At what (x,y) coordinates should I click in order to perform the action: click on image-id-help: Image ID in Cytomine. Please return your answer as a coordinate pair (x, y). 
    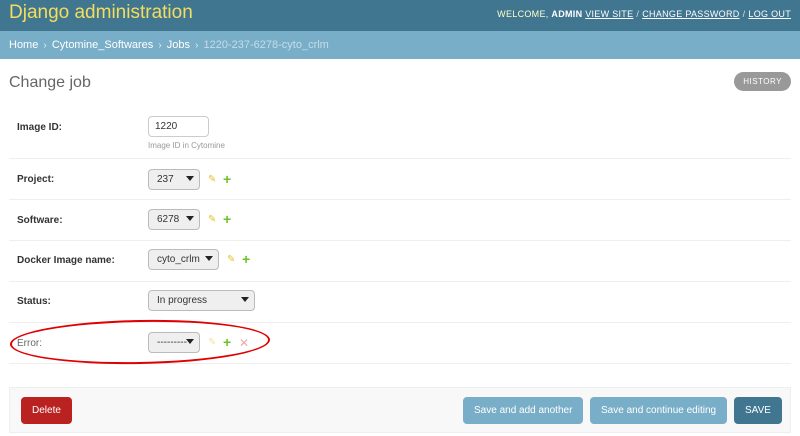
    Looking at the image, I should click on (186, 145).